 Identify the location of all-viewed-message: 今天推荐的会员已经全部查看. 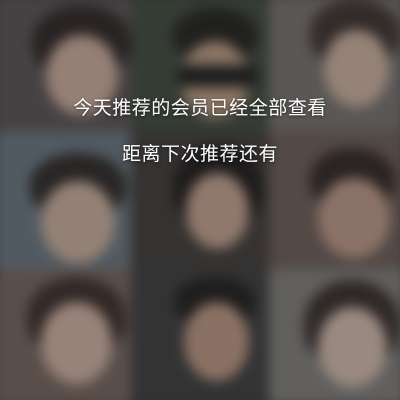
(200, 108).